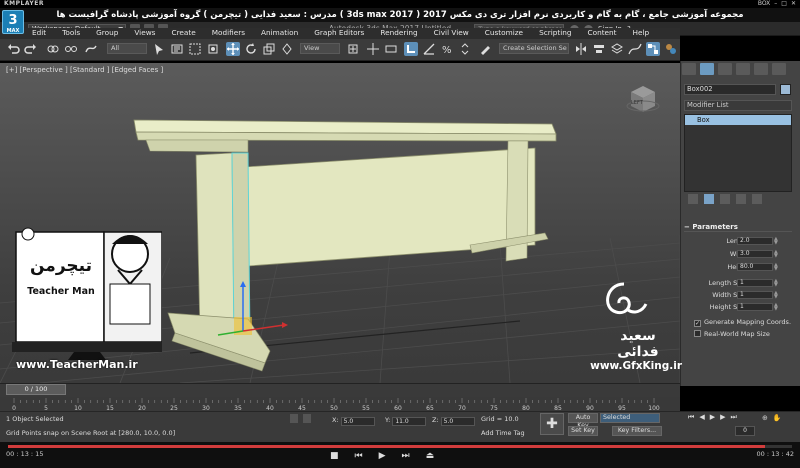  What do you see at coordinates (599, 49) in the screenshot?
I see `align-icon` at bounding box center [599, 49].